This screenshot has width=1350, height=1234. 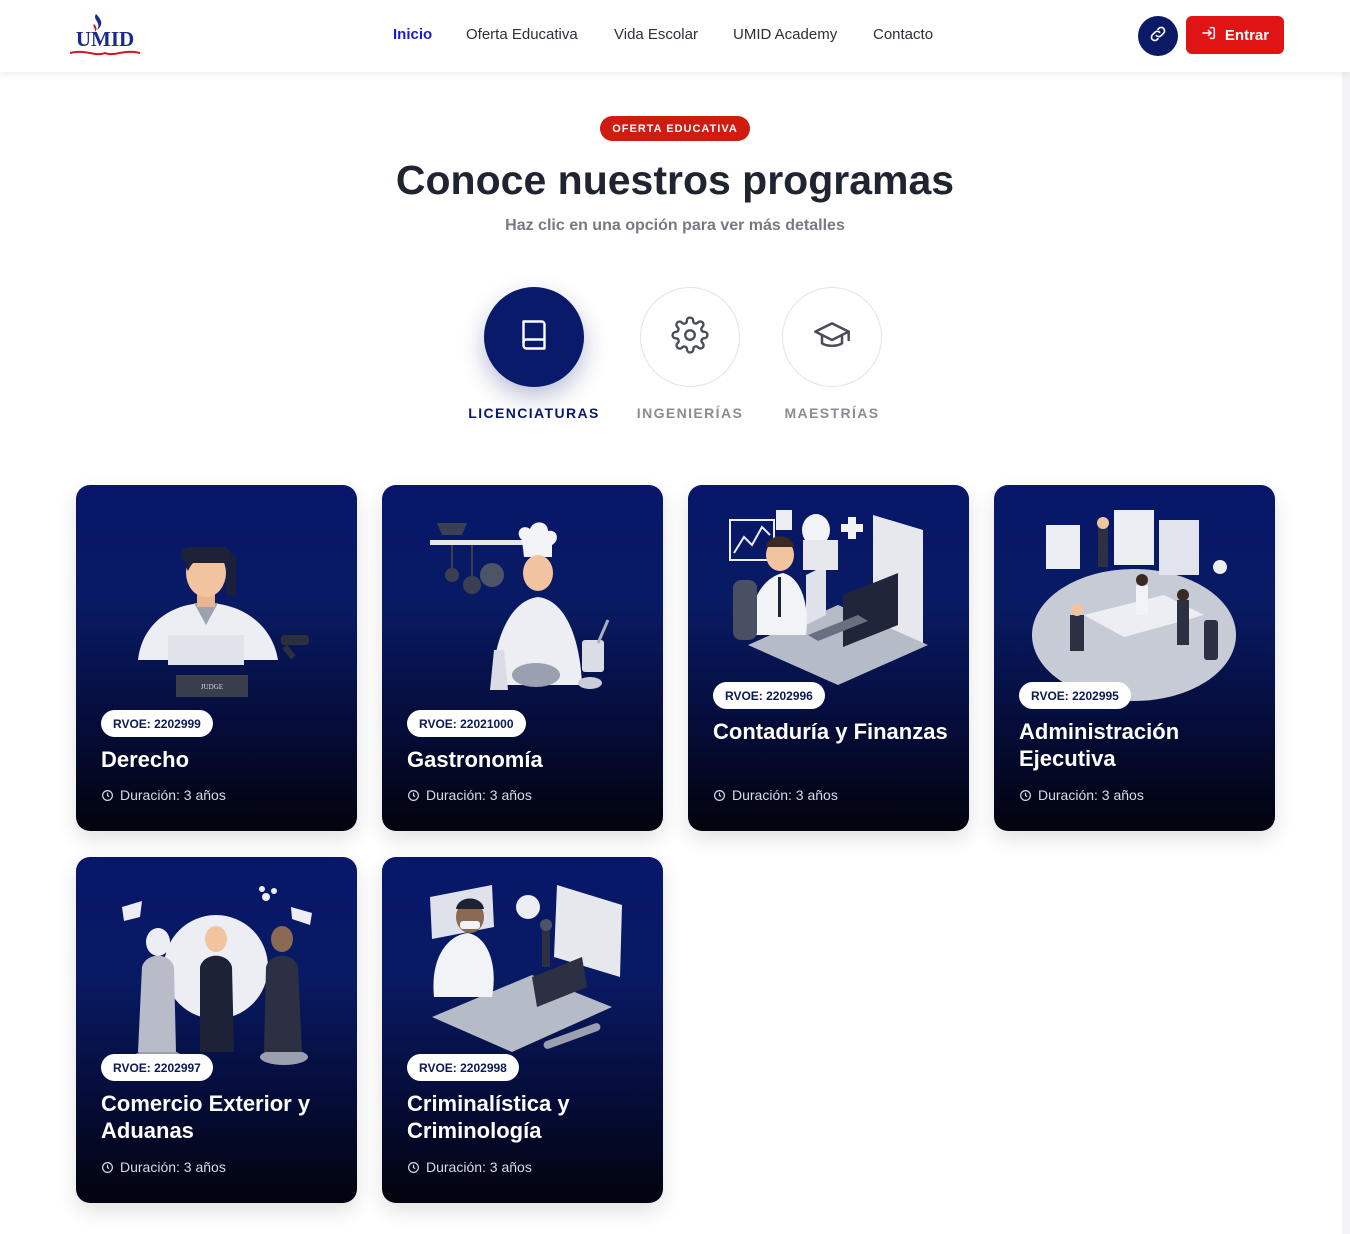 What do you see at coordinates (520, 606) in the screenshot?
I see `chef-illustration` at bounding box center [520, 606].